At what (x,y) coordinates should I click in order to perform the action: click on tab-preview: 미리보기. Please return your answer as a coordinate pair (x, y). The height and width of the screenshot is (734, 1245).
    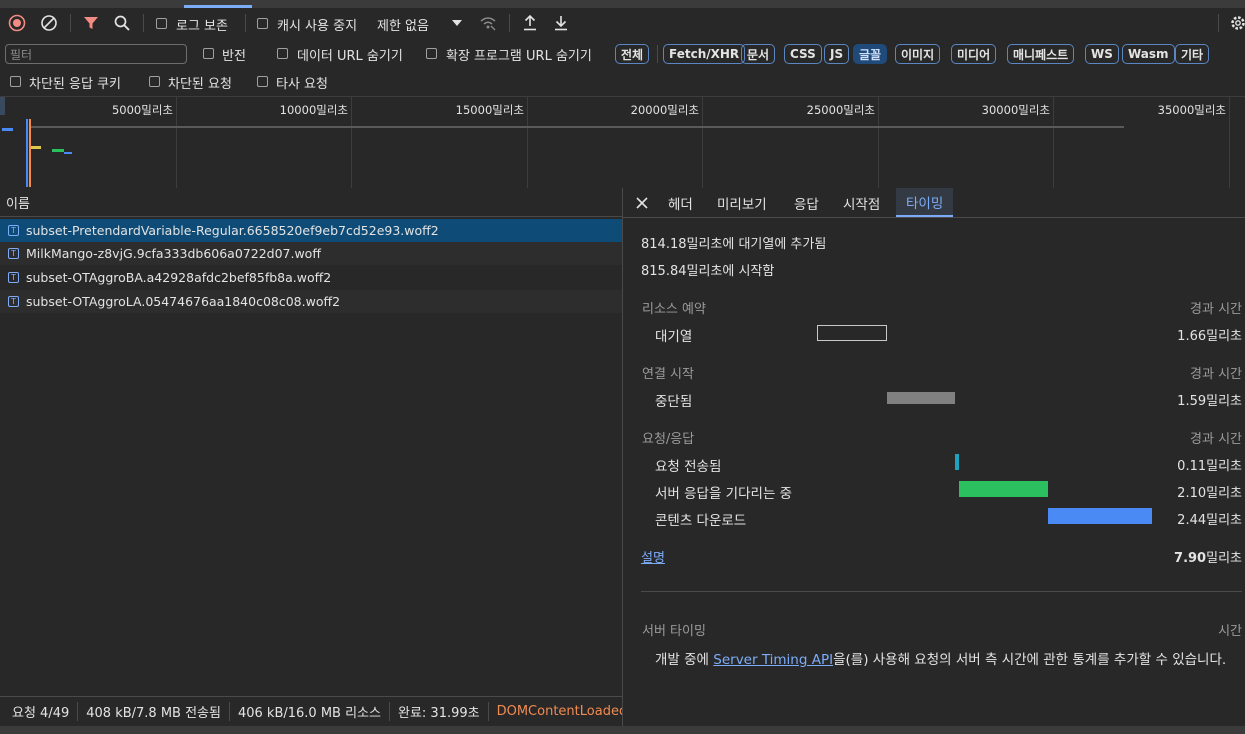
    Looking at the image, I should click on (742, 202).